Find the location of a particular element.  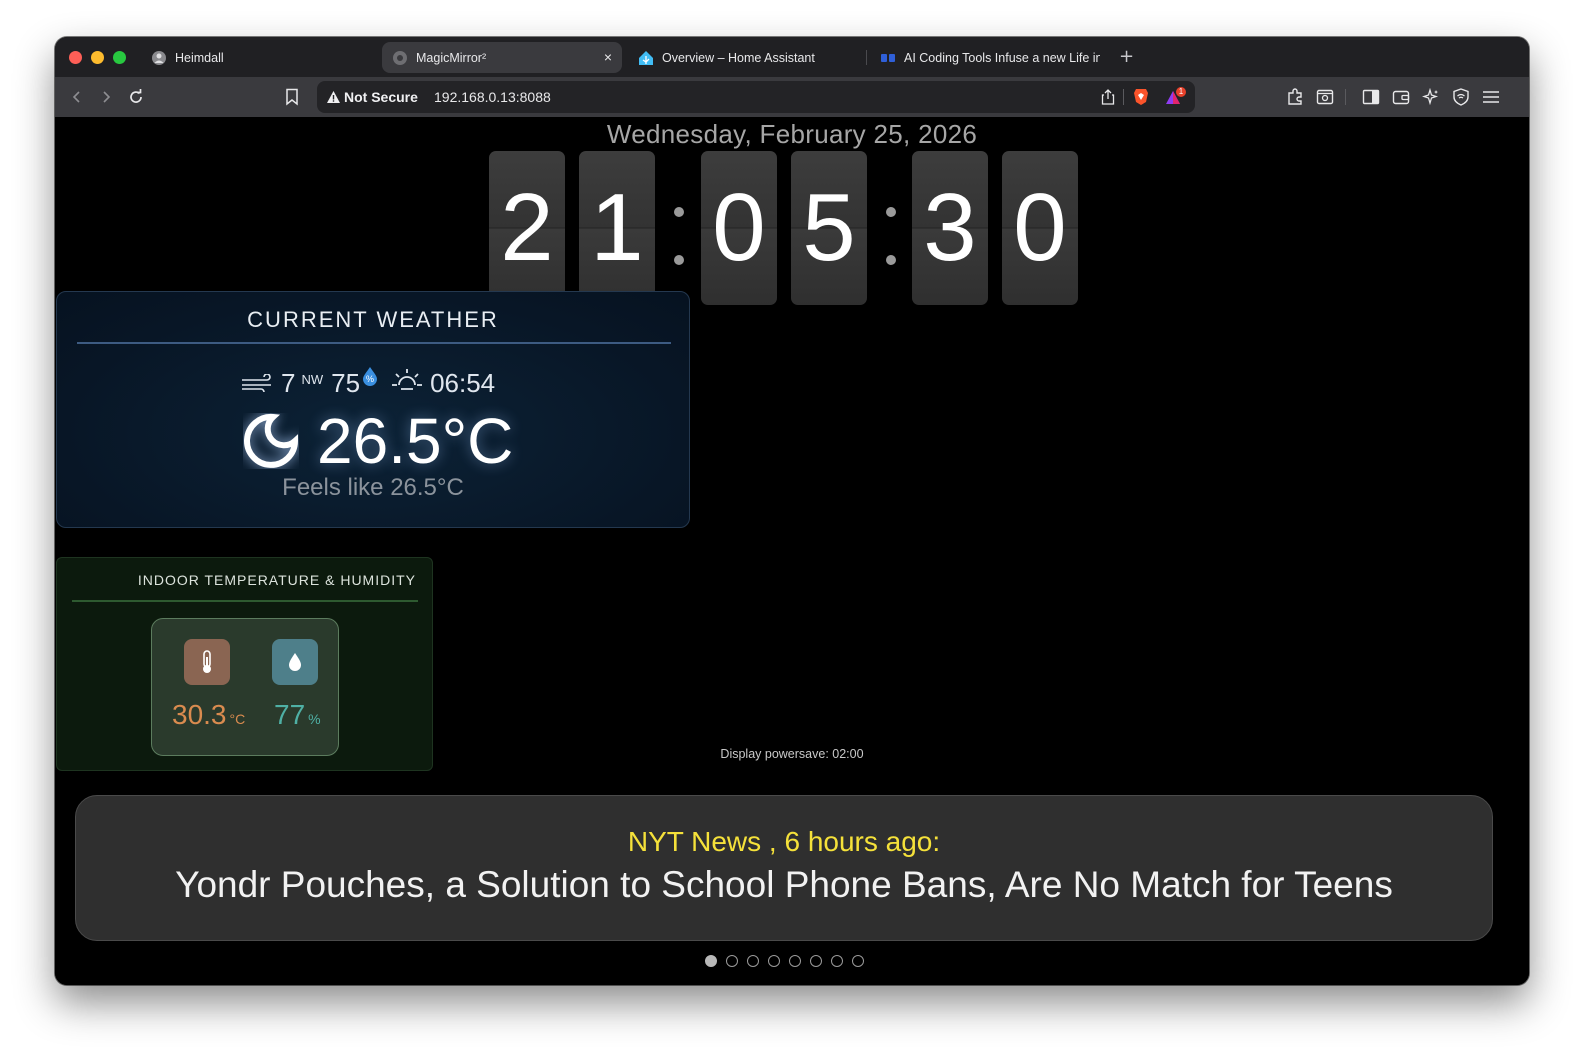

wallet-icon is located at coordinates (1401, 97).